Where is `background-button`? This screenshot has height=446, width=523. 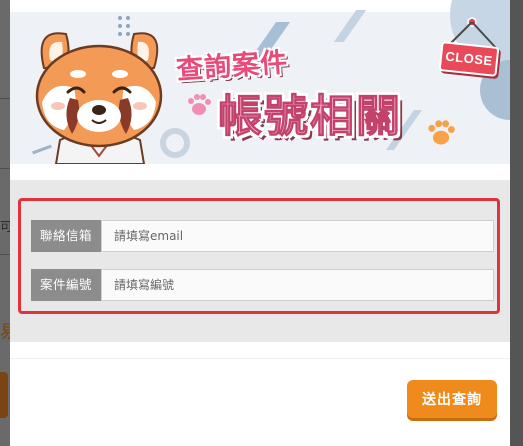
background-button is located at coordinates (4, 395).